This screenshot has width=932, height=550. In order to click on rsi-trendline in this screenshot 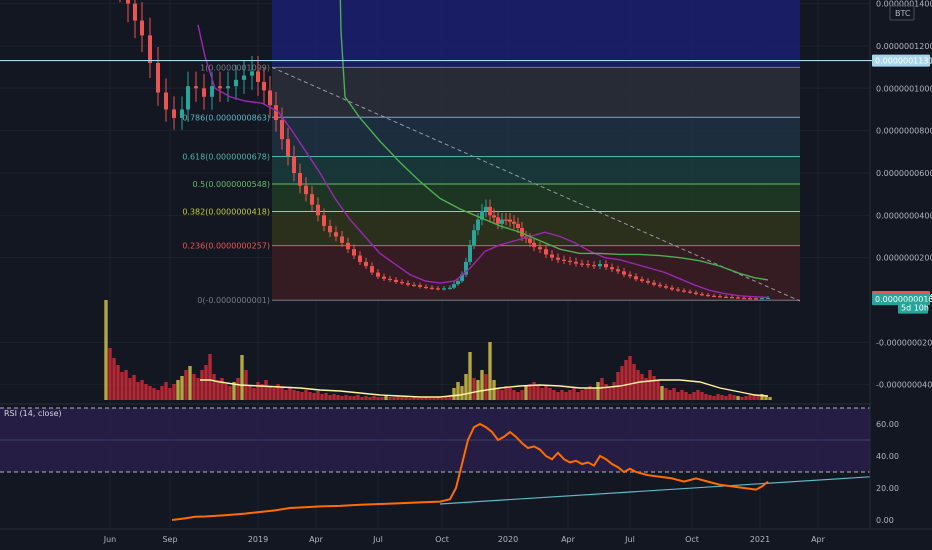, I will do `click(655, 490)`.